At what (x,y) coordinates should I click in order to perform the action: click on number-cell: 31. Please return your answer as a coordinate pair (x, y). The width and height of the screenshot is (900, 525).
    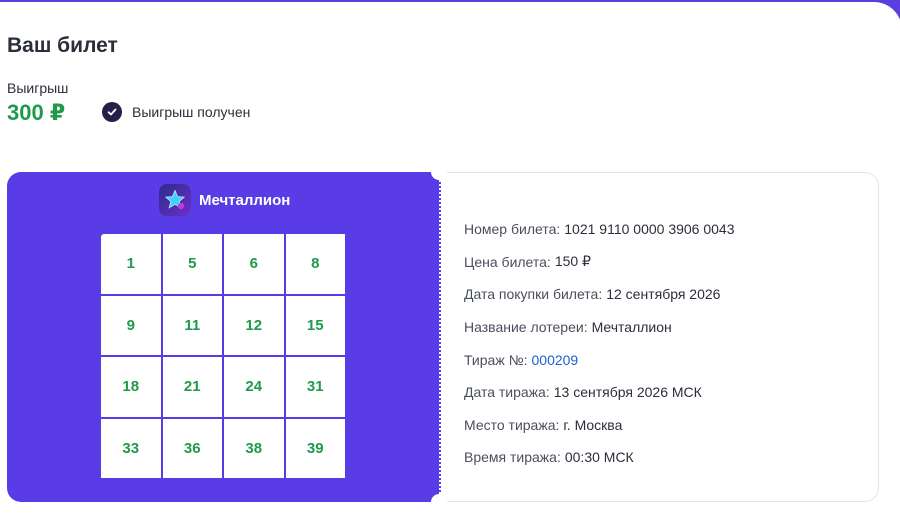
    Looking at the image, I should click on (315, 387).